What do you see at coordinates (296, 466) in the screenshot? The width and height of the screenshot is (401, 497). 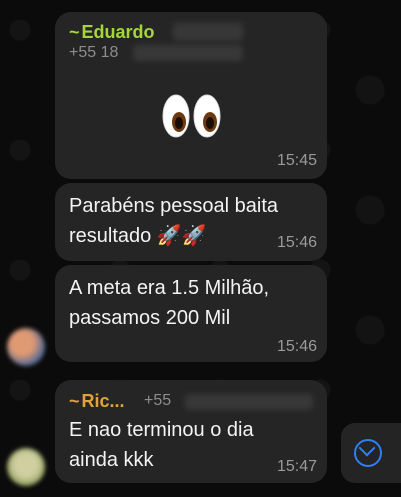 I see `message-time: 15:47` at bounding box center [296, 466].